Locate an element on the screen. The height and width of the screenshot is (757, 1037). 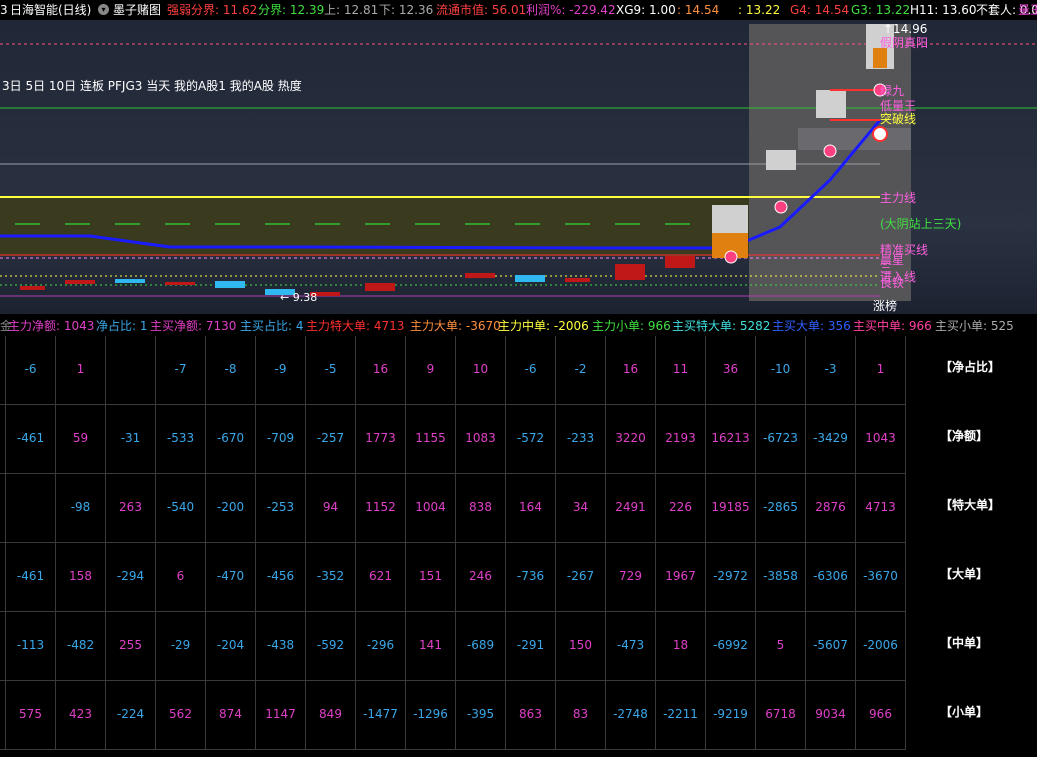
cell-value: -296 is located at coordinates (380, 645).